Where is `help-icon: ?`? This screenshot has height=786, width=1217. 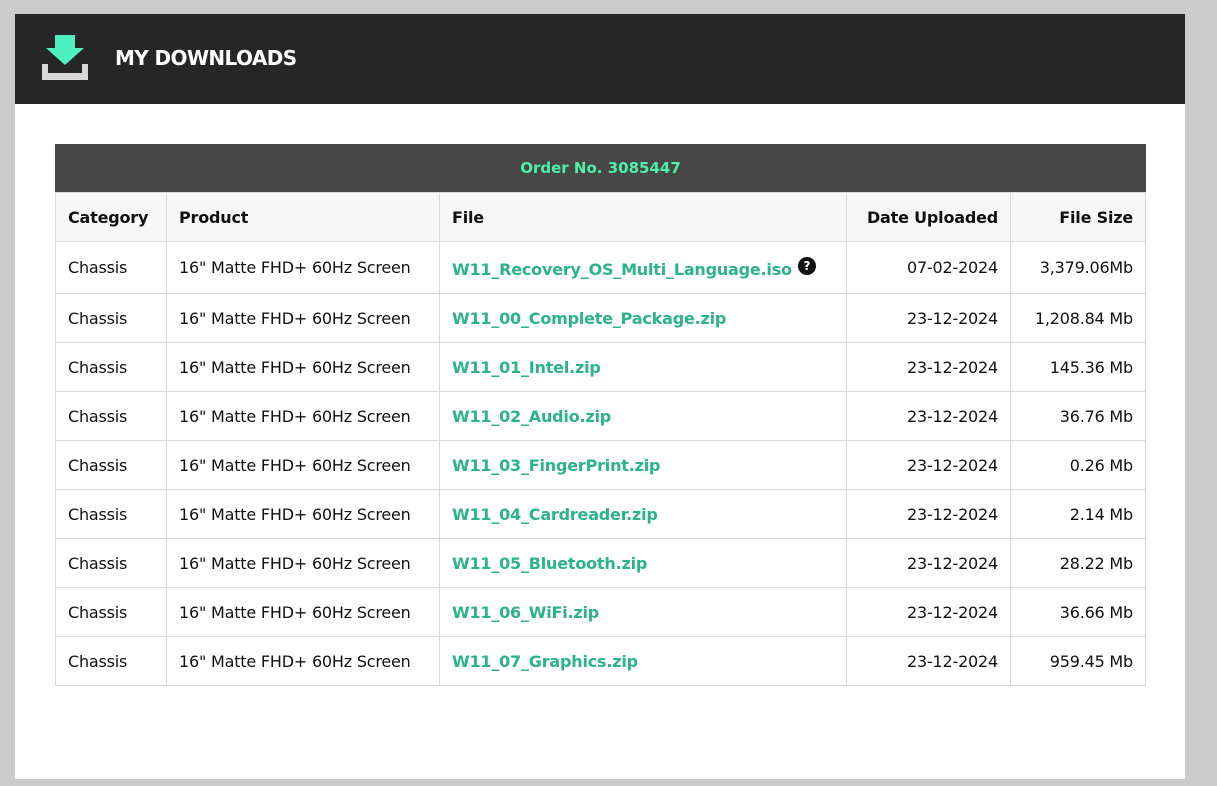 help-icon: ? is located at coordinates (806, 265).